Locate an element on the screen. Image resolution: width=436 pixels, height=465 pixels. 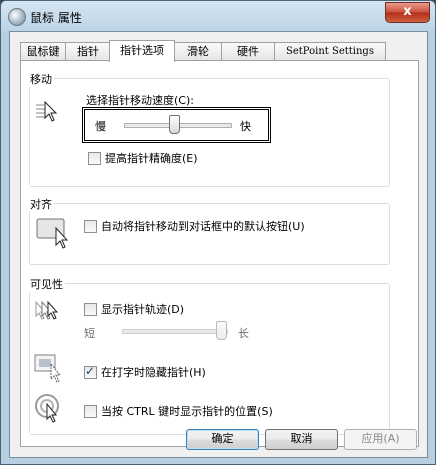
trail-length-track is located at coordinates (175, 331).